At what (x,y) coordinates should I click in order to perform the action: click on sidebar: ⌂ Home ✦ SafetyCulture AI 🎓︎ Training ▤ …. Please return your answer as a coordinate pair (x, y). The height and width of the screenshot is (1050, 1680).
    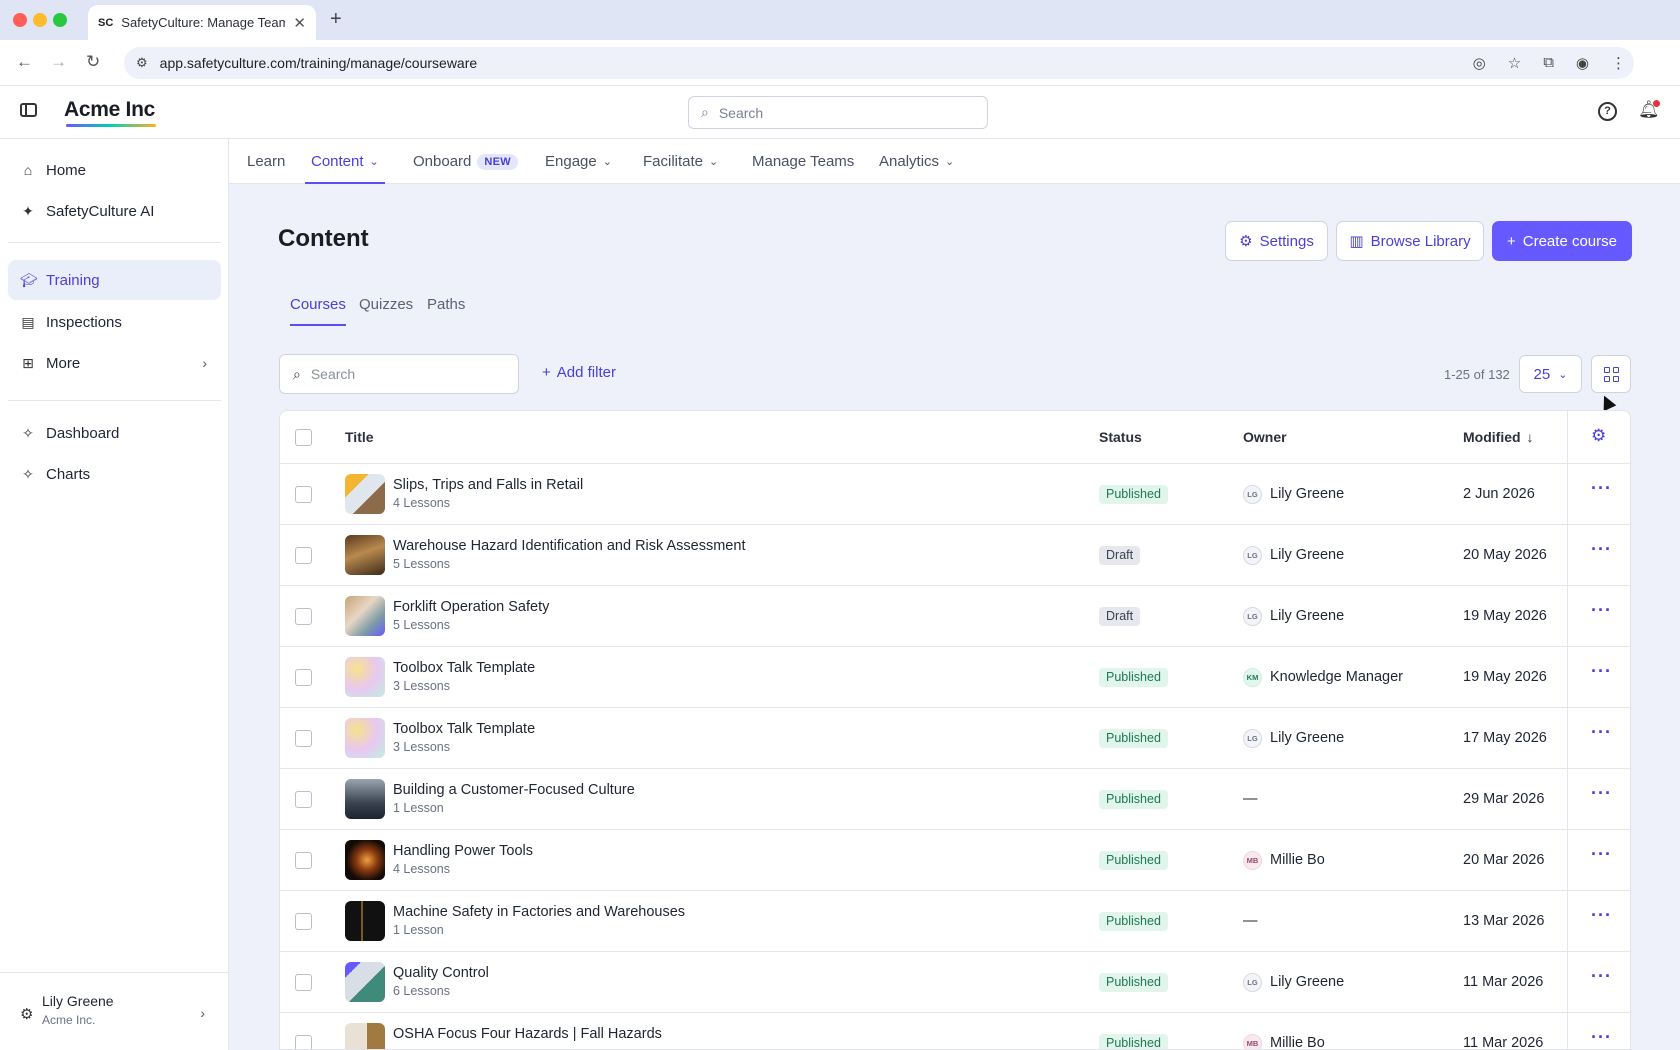
    Looking at the image, I should click on (114, 594).